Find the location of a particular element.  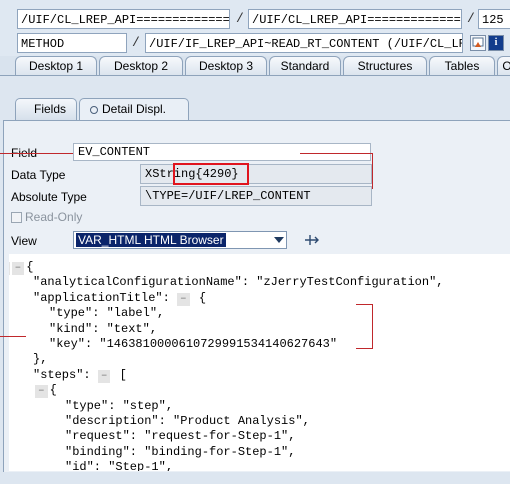

code-text: "steps": is located at coordinates (65, 374).